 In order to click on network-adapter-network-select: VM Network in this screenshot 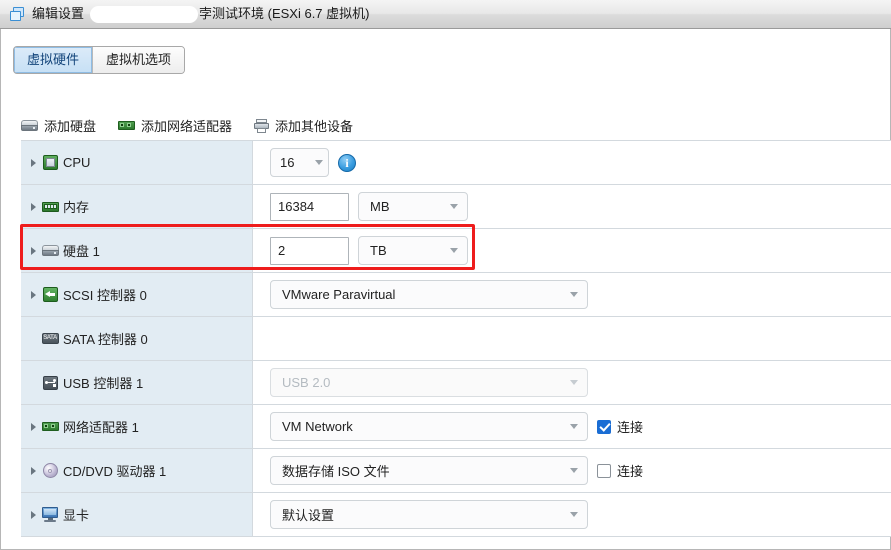, I will do `click(429, 426)`.